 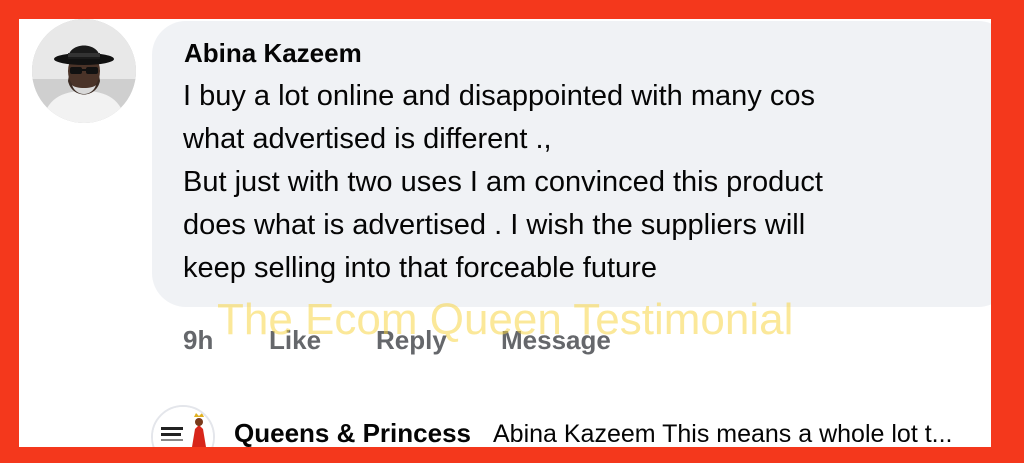 I want to click on profile-photo-icon, so click(x=84, y=71).